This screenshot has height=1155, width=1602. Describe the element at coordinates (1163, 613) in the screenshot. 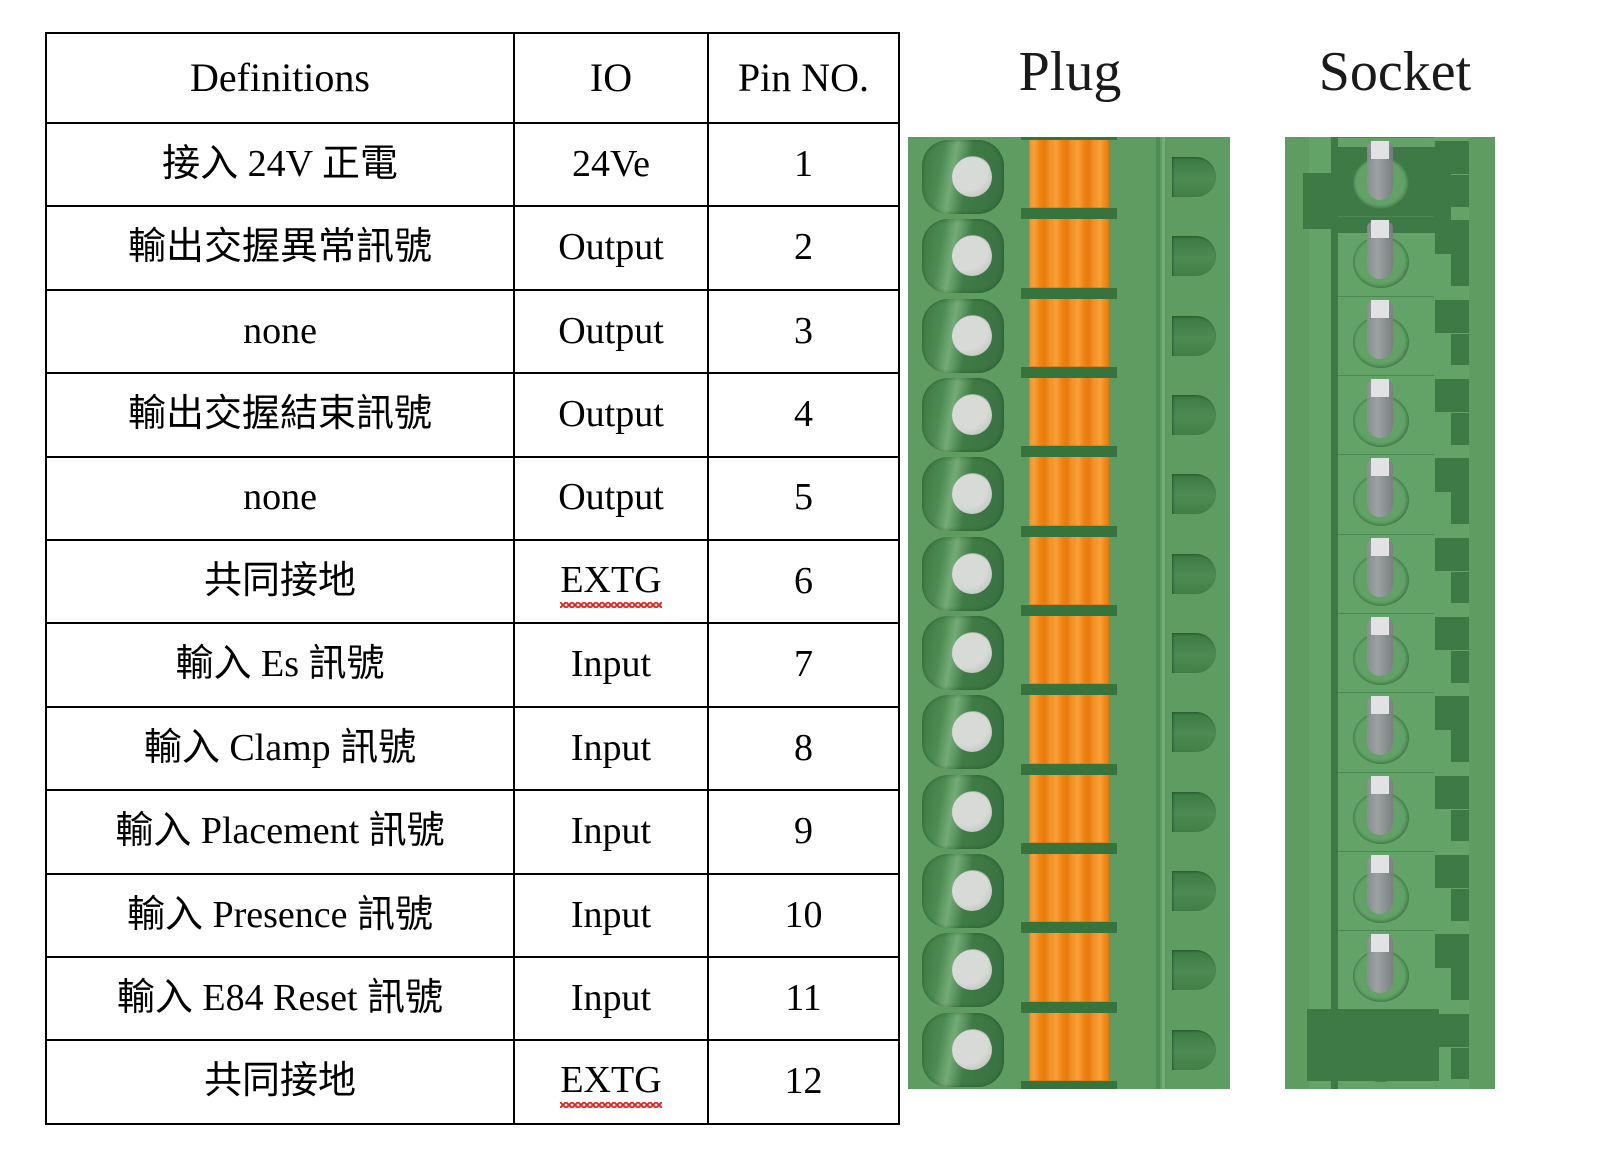

I see `plug-rib-highlight` at that location.